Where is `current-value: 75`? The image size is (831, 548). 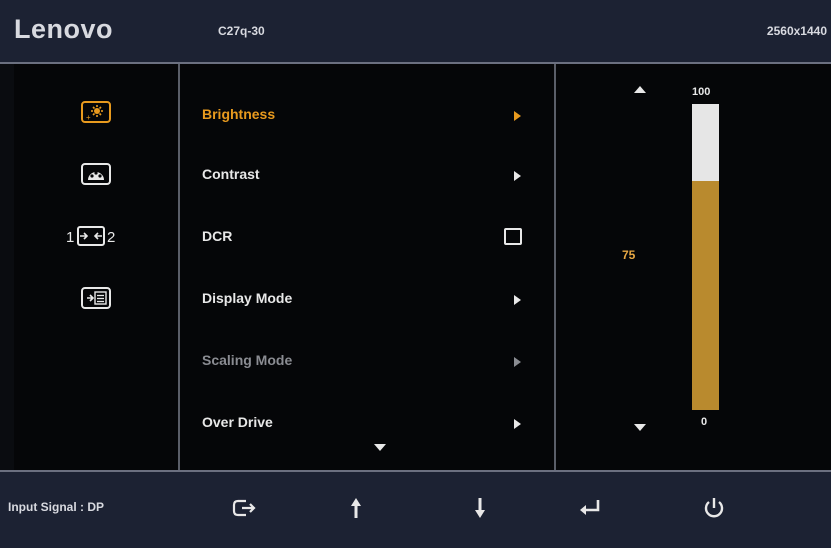 current-value: 75 is located at coordinates (629, 255).